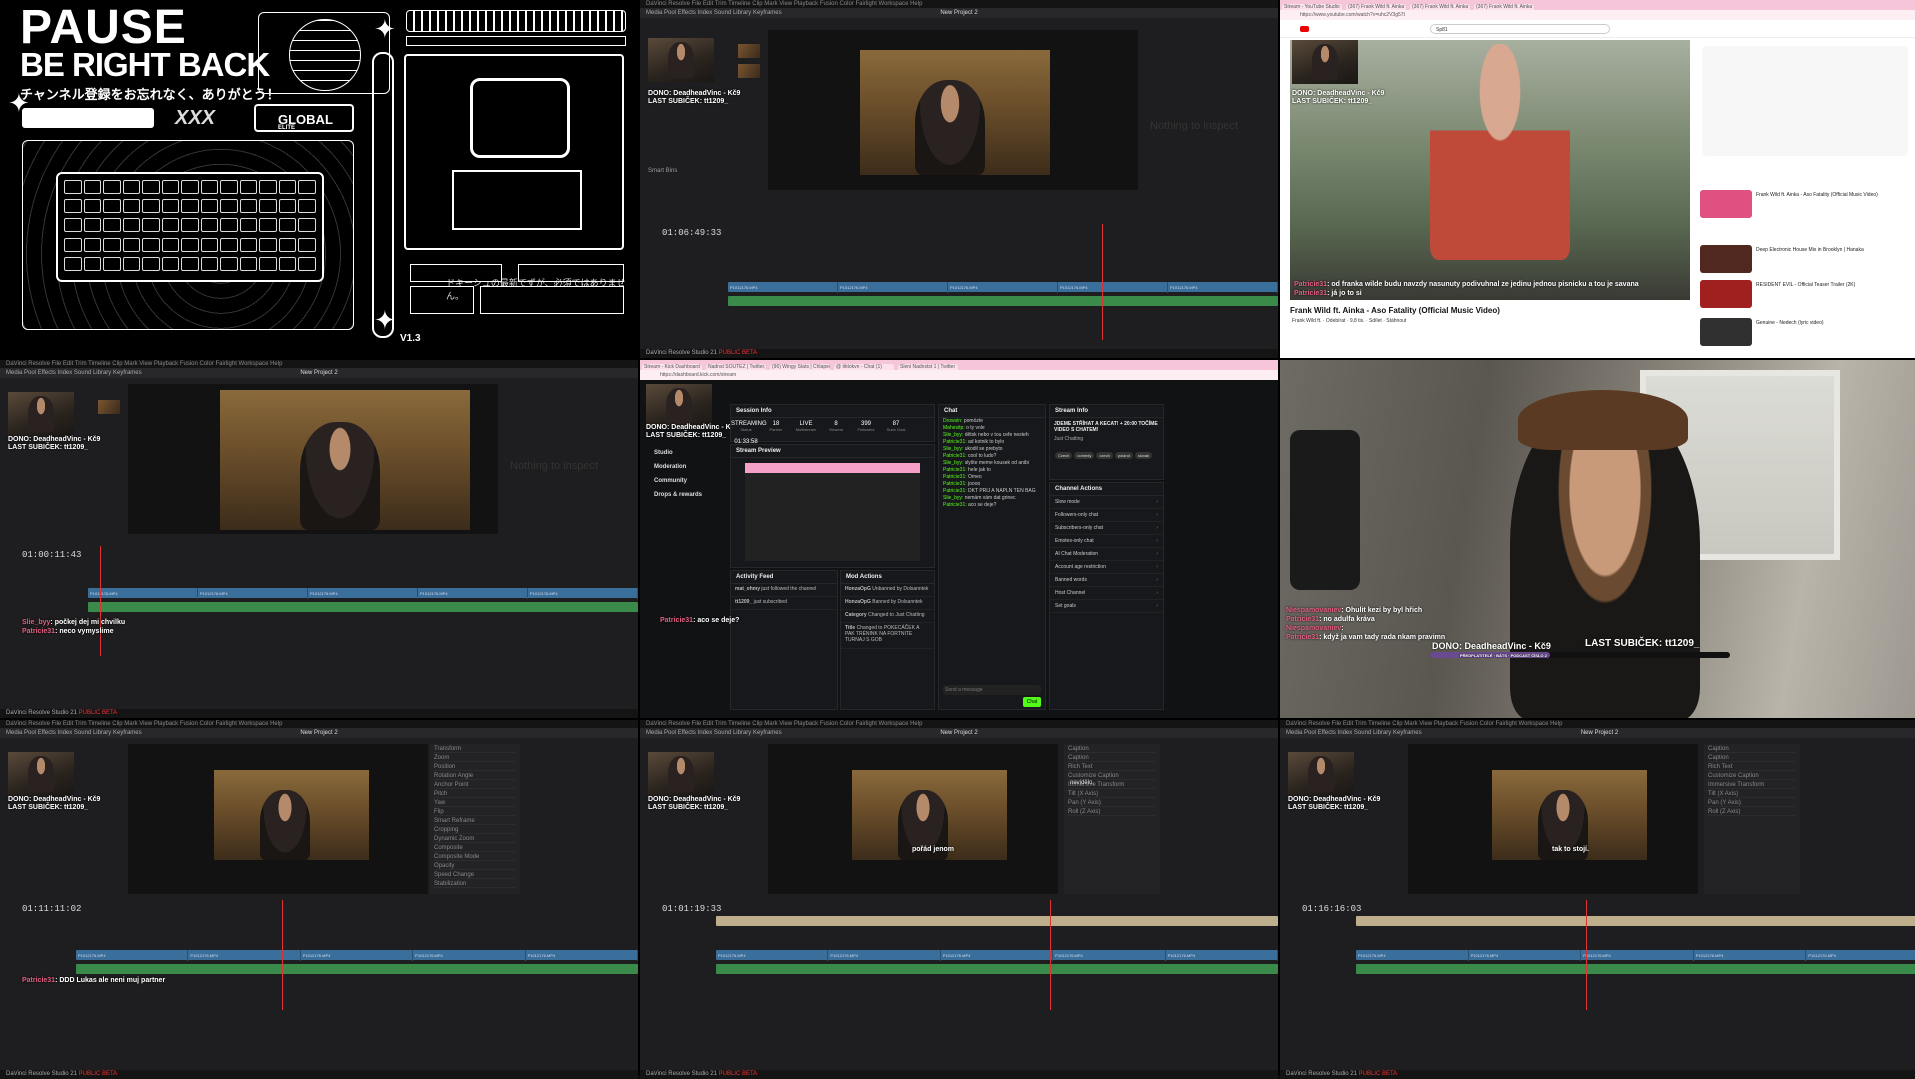 The height and width of the screenshot is (1079, 1915). I want to click on inspector-row: Stabilization, so click(475, 884).